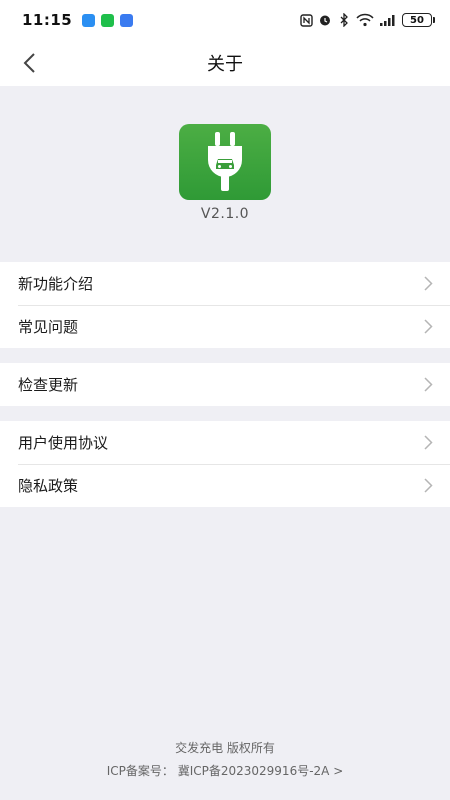  What do you see at coordinates (225, 283) in the screenshot?
I see `menu-item-new-features: 新功能介绍` at bounding box center [225, 283].